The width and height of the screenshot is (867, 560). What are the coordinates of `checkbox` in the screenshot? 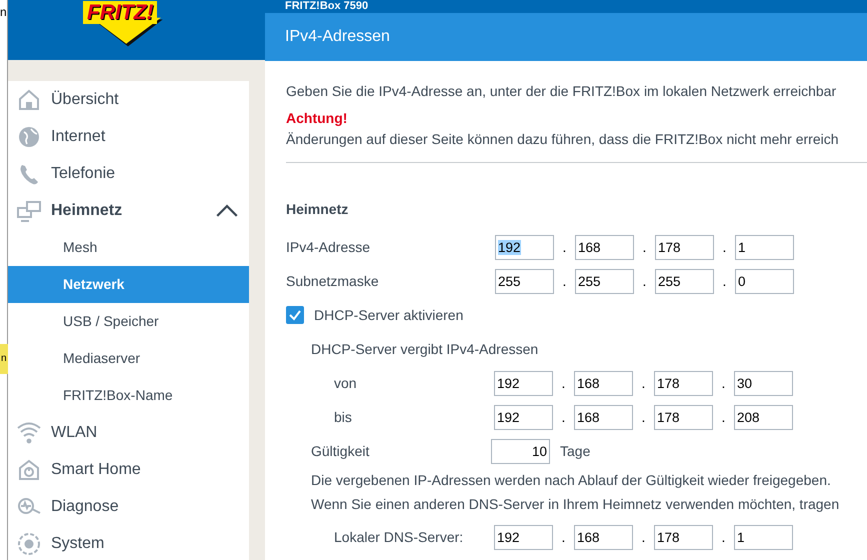 It's located at (295, 315).